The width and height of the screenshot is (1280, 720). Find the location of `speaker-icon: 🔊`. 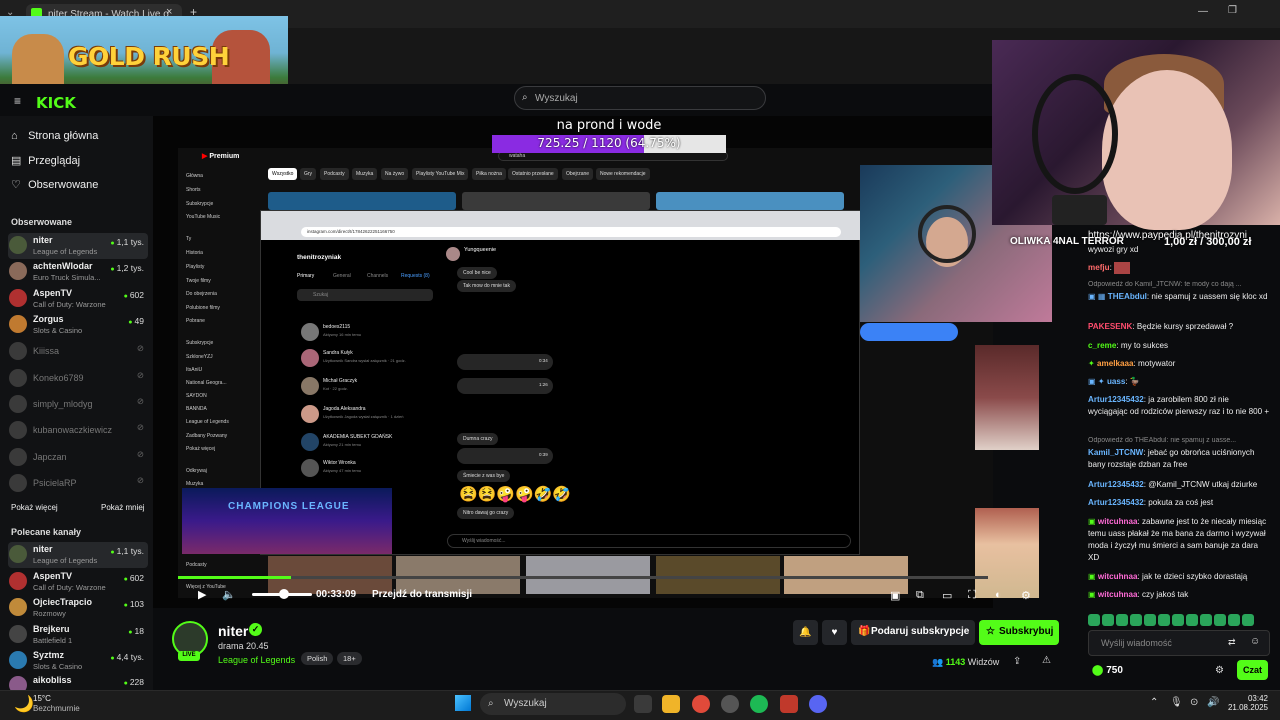

speaker-icon: 🔊 is located at coordinates (1213, 702).